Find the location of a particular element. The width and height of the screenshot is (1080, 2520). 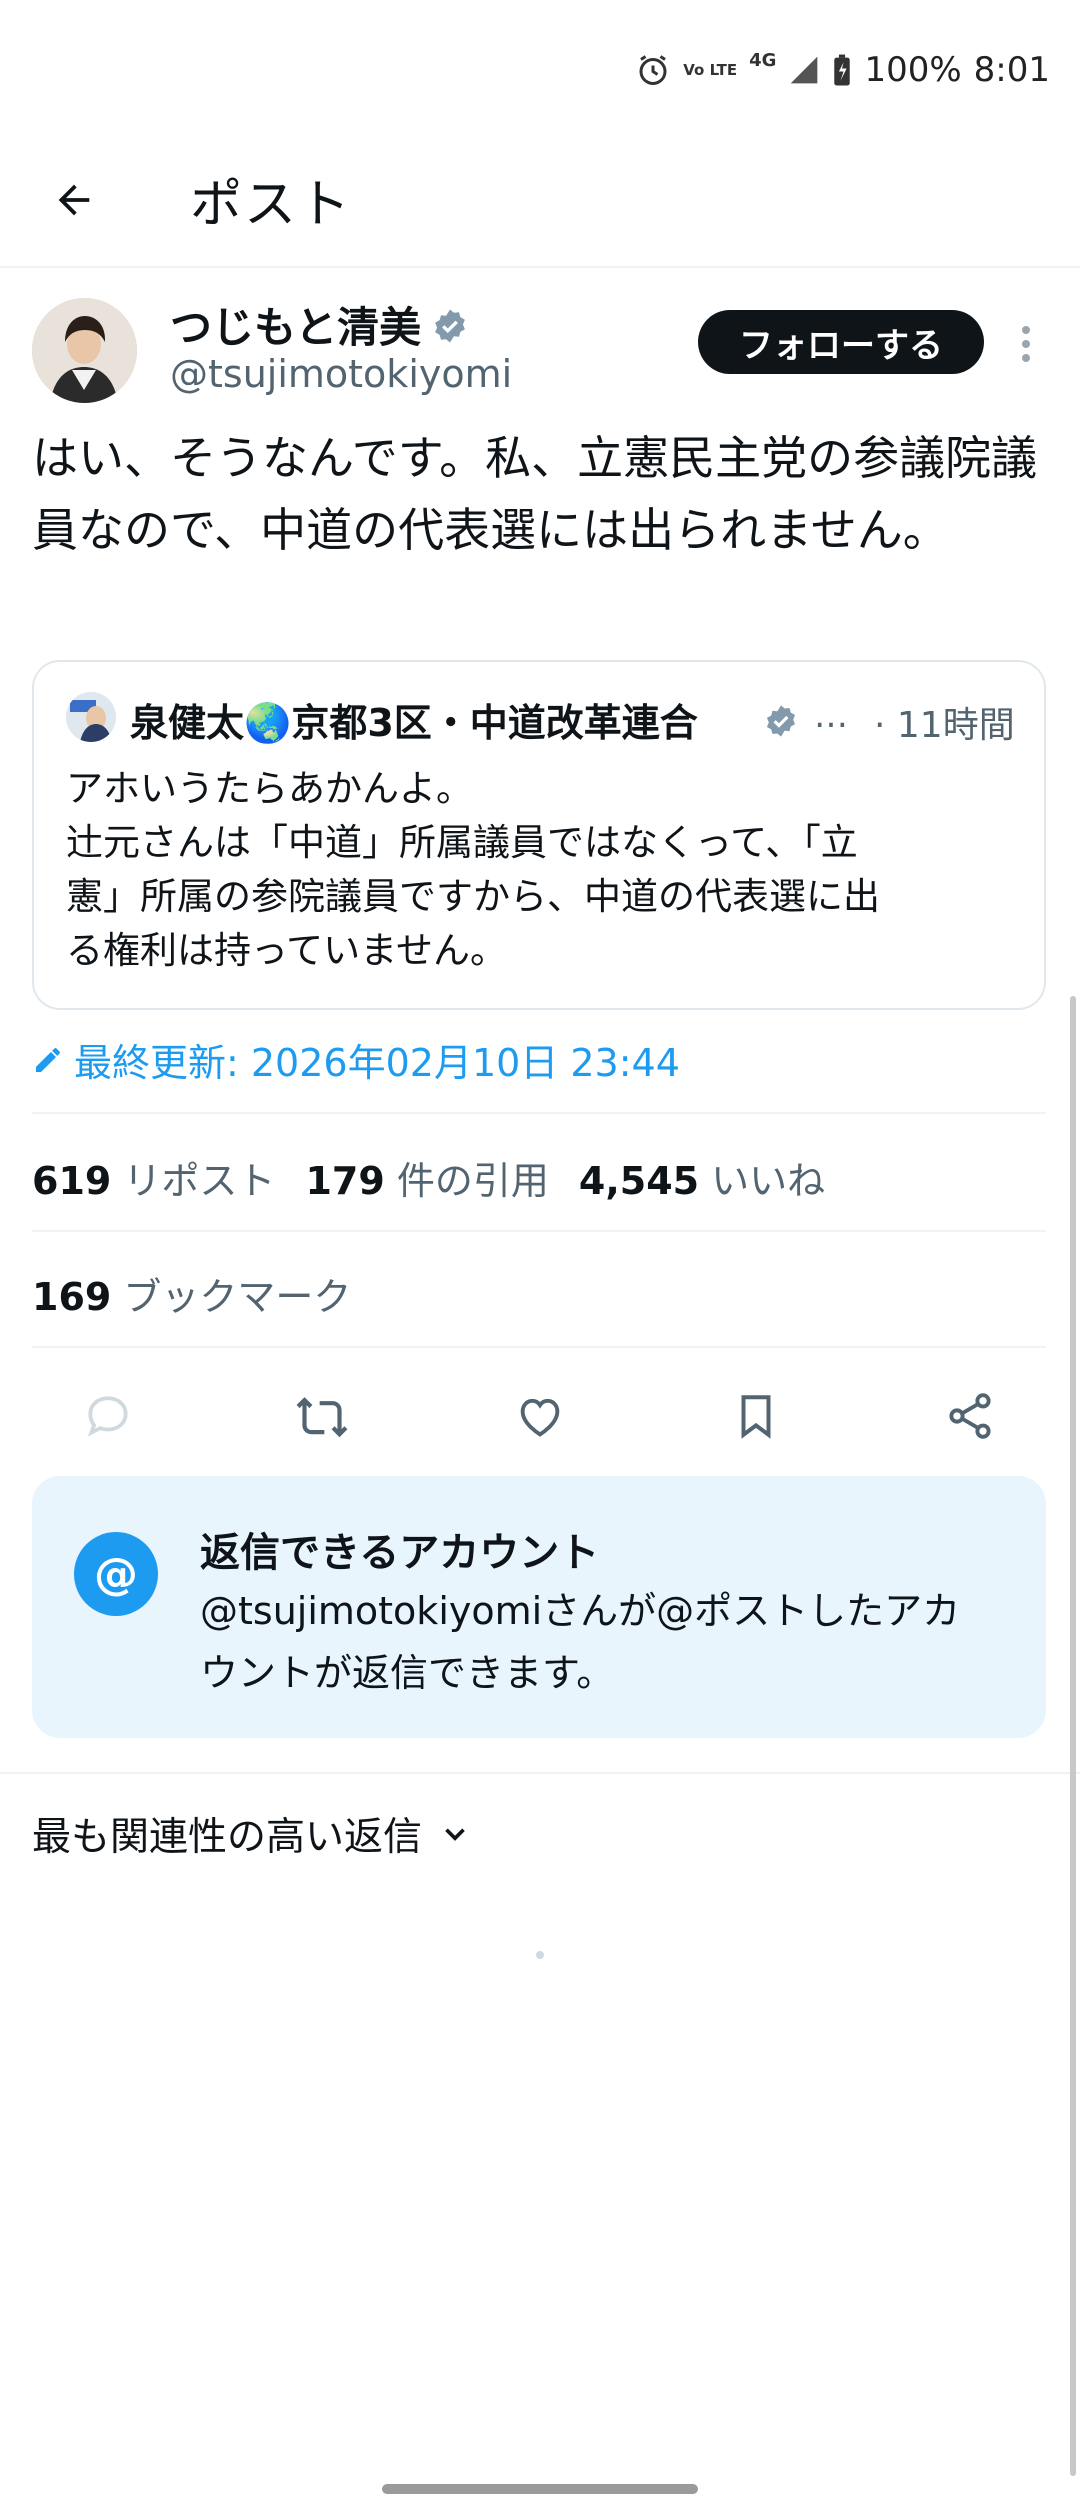

reply-restriction-title: 返信できるアカウント is located at coordinates (400, 1553).